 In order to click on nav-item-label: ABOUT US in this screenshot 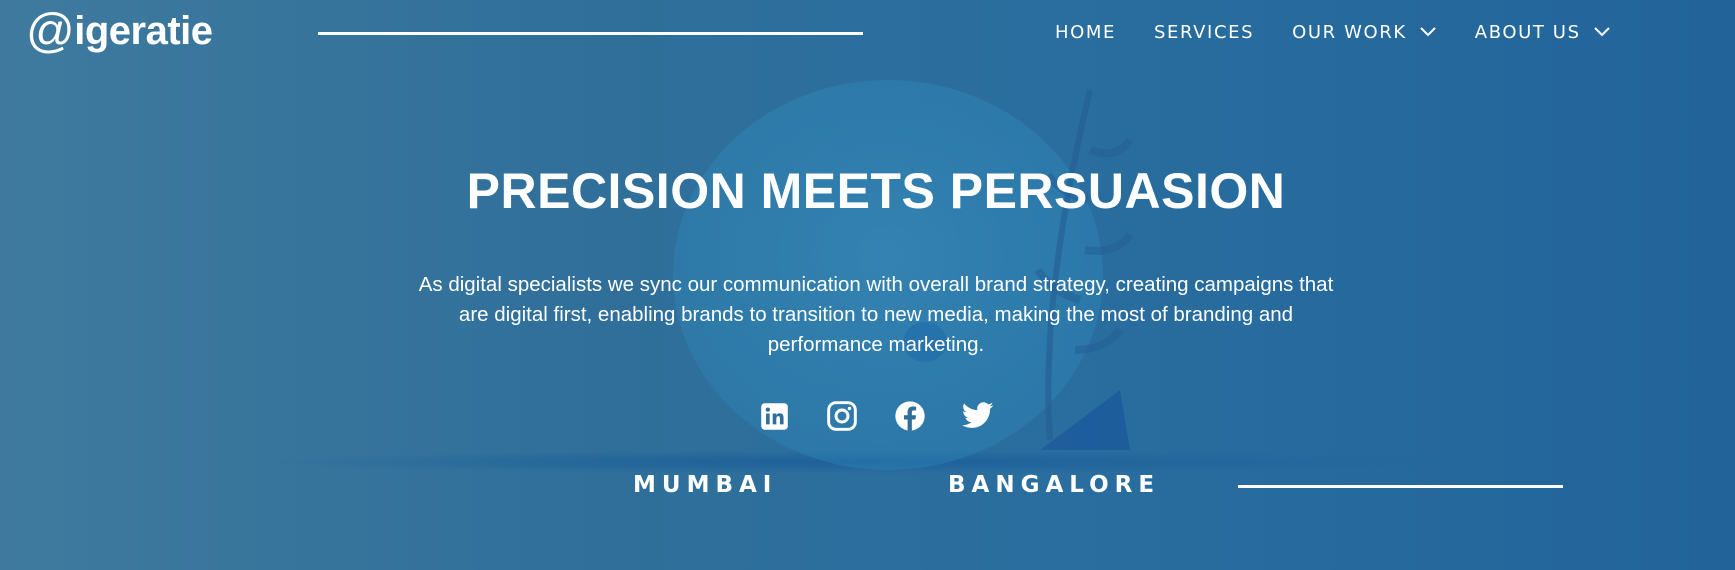, I will do `click(1527, 32)`.